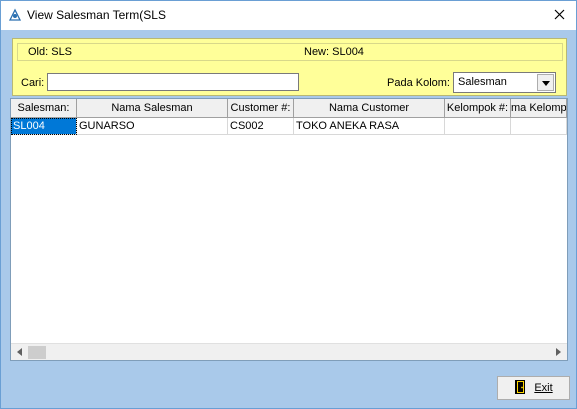  I want to click on search-label: Cari:, so click(33, 83).